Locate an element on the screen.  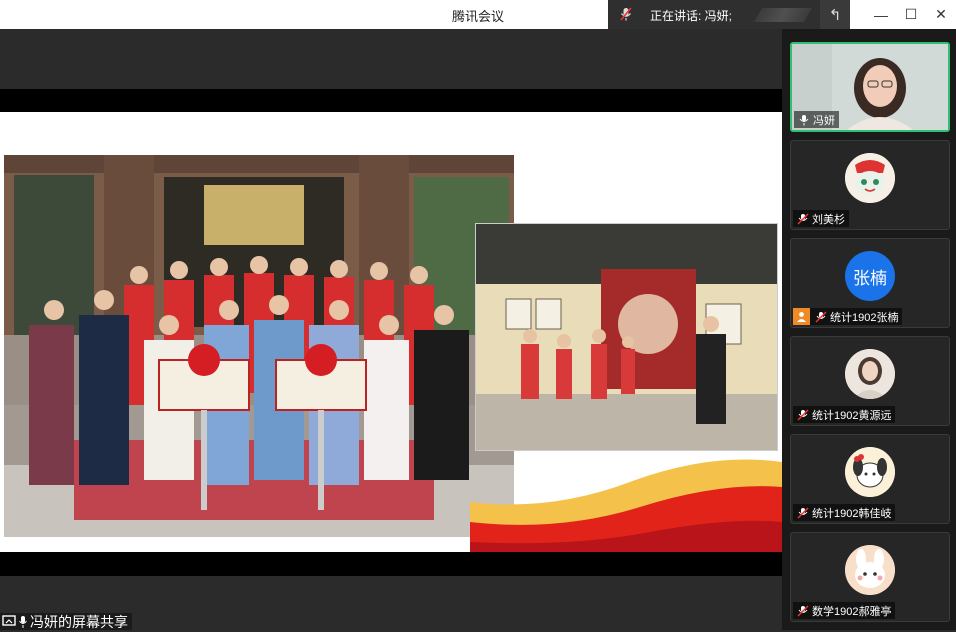
photo-avatar-icon is located at coordinates (870, 374).